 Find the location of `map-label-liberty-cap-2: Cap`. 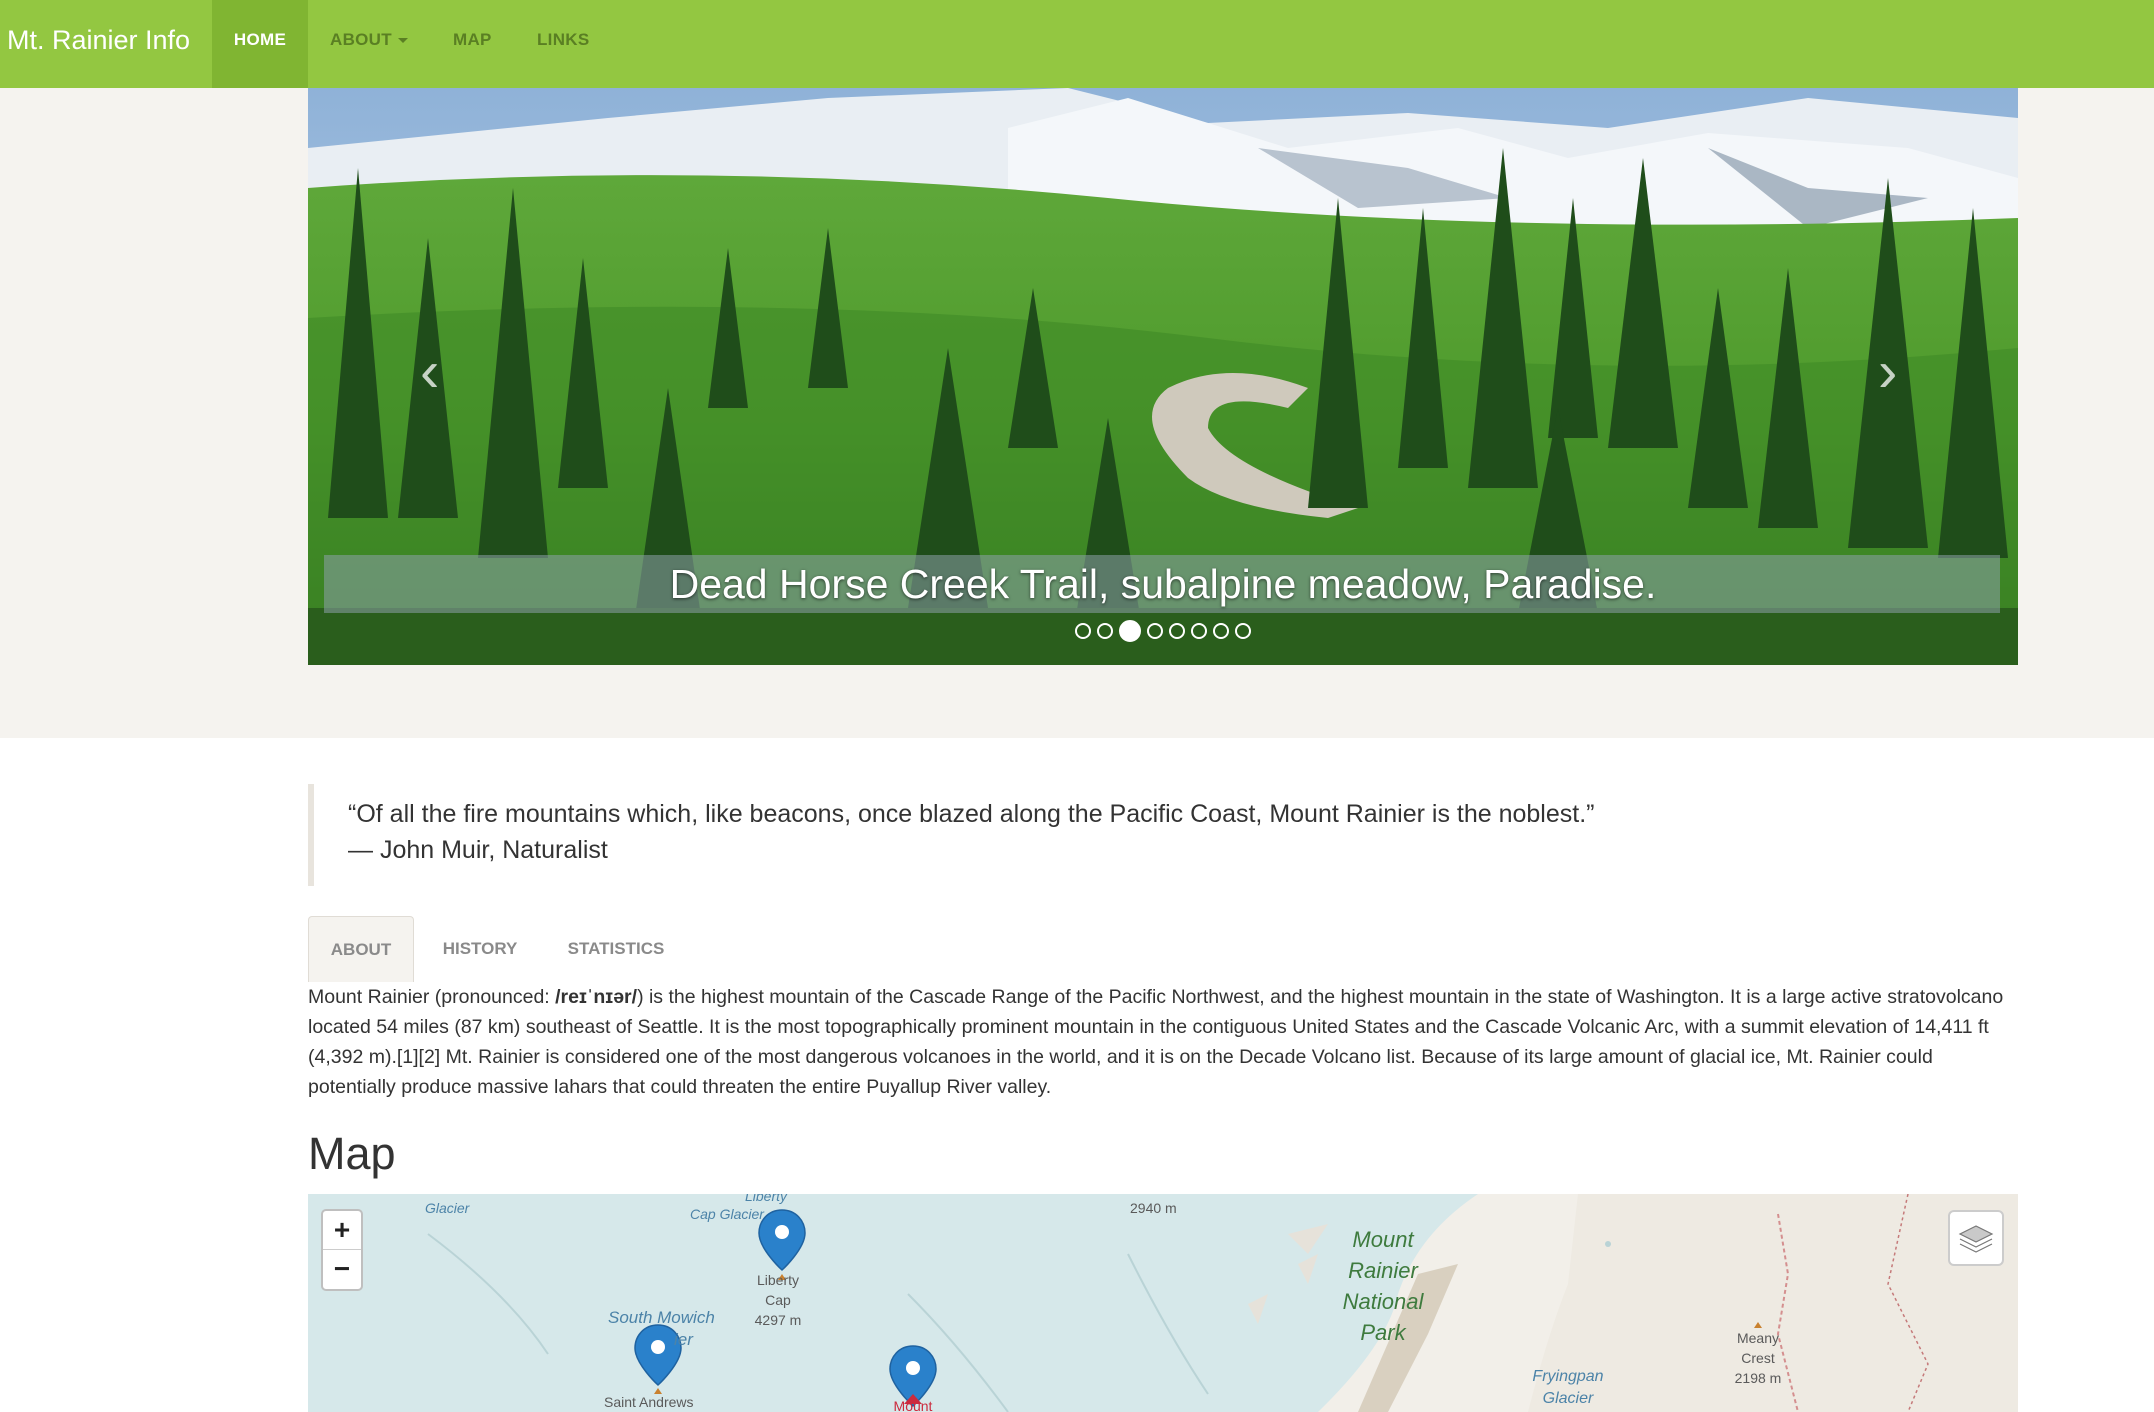

map-label-liberty-cap-2: Cap is located at coordinates (778, 1300).